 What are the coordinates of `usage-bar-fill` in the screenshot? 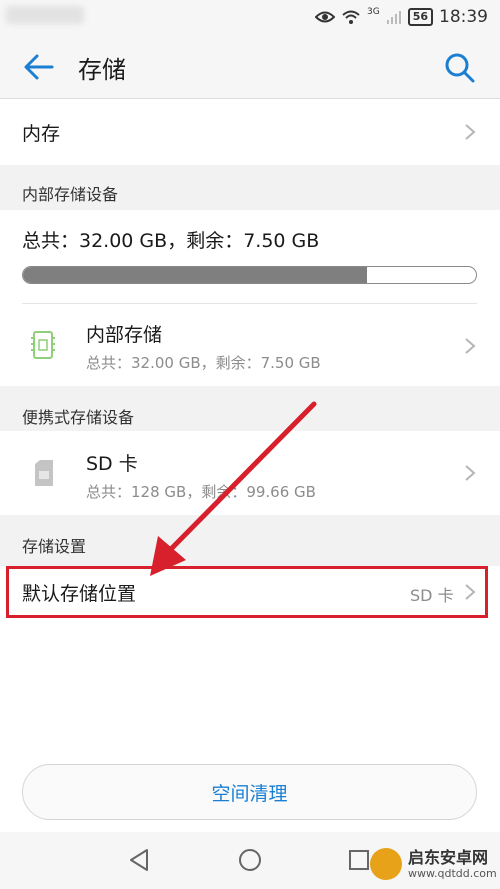 It's located at (195, 275).